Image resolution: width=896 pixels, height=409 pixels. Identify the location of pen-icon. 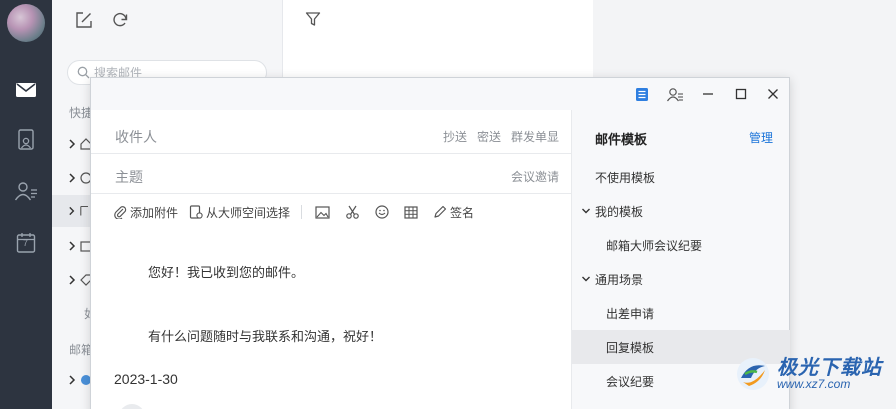
(440, 211).